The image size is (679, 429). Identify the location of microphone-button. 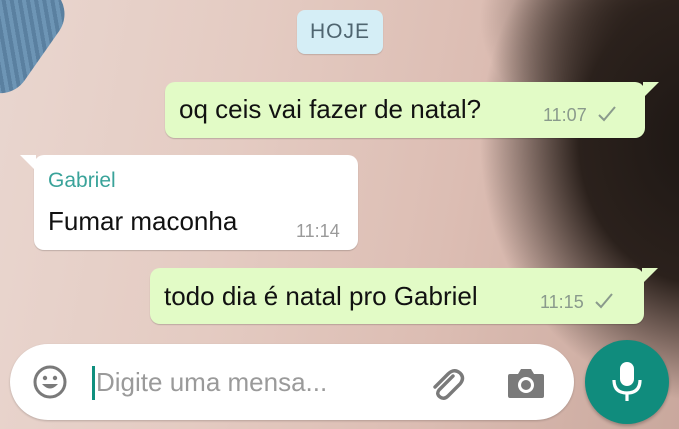
(627, 382).